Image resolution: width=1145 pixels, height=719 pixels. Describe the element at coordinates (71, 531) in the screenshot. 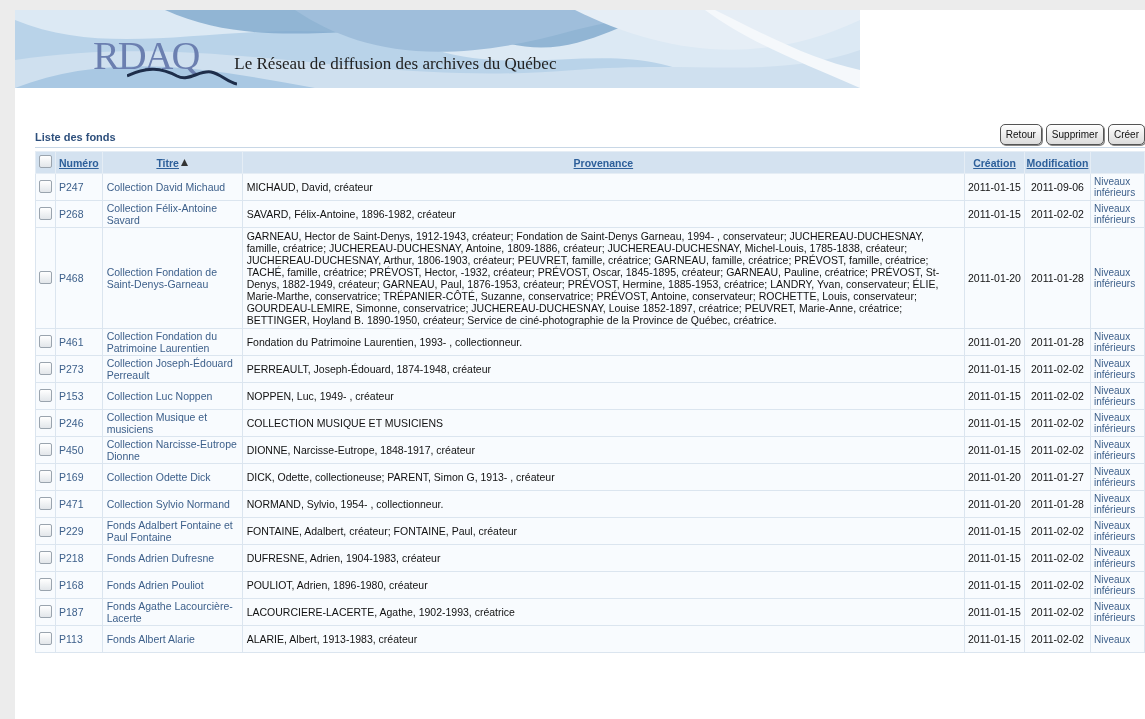

I see `record-number: P229` at that location.